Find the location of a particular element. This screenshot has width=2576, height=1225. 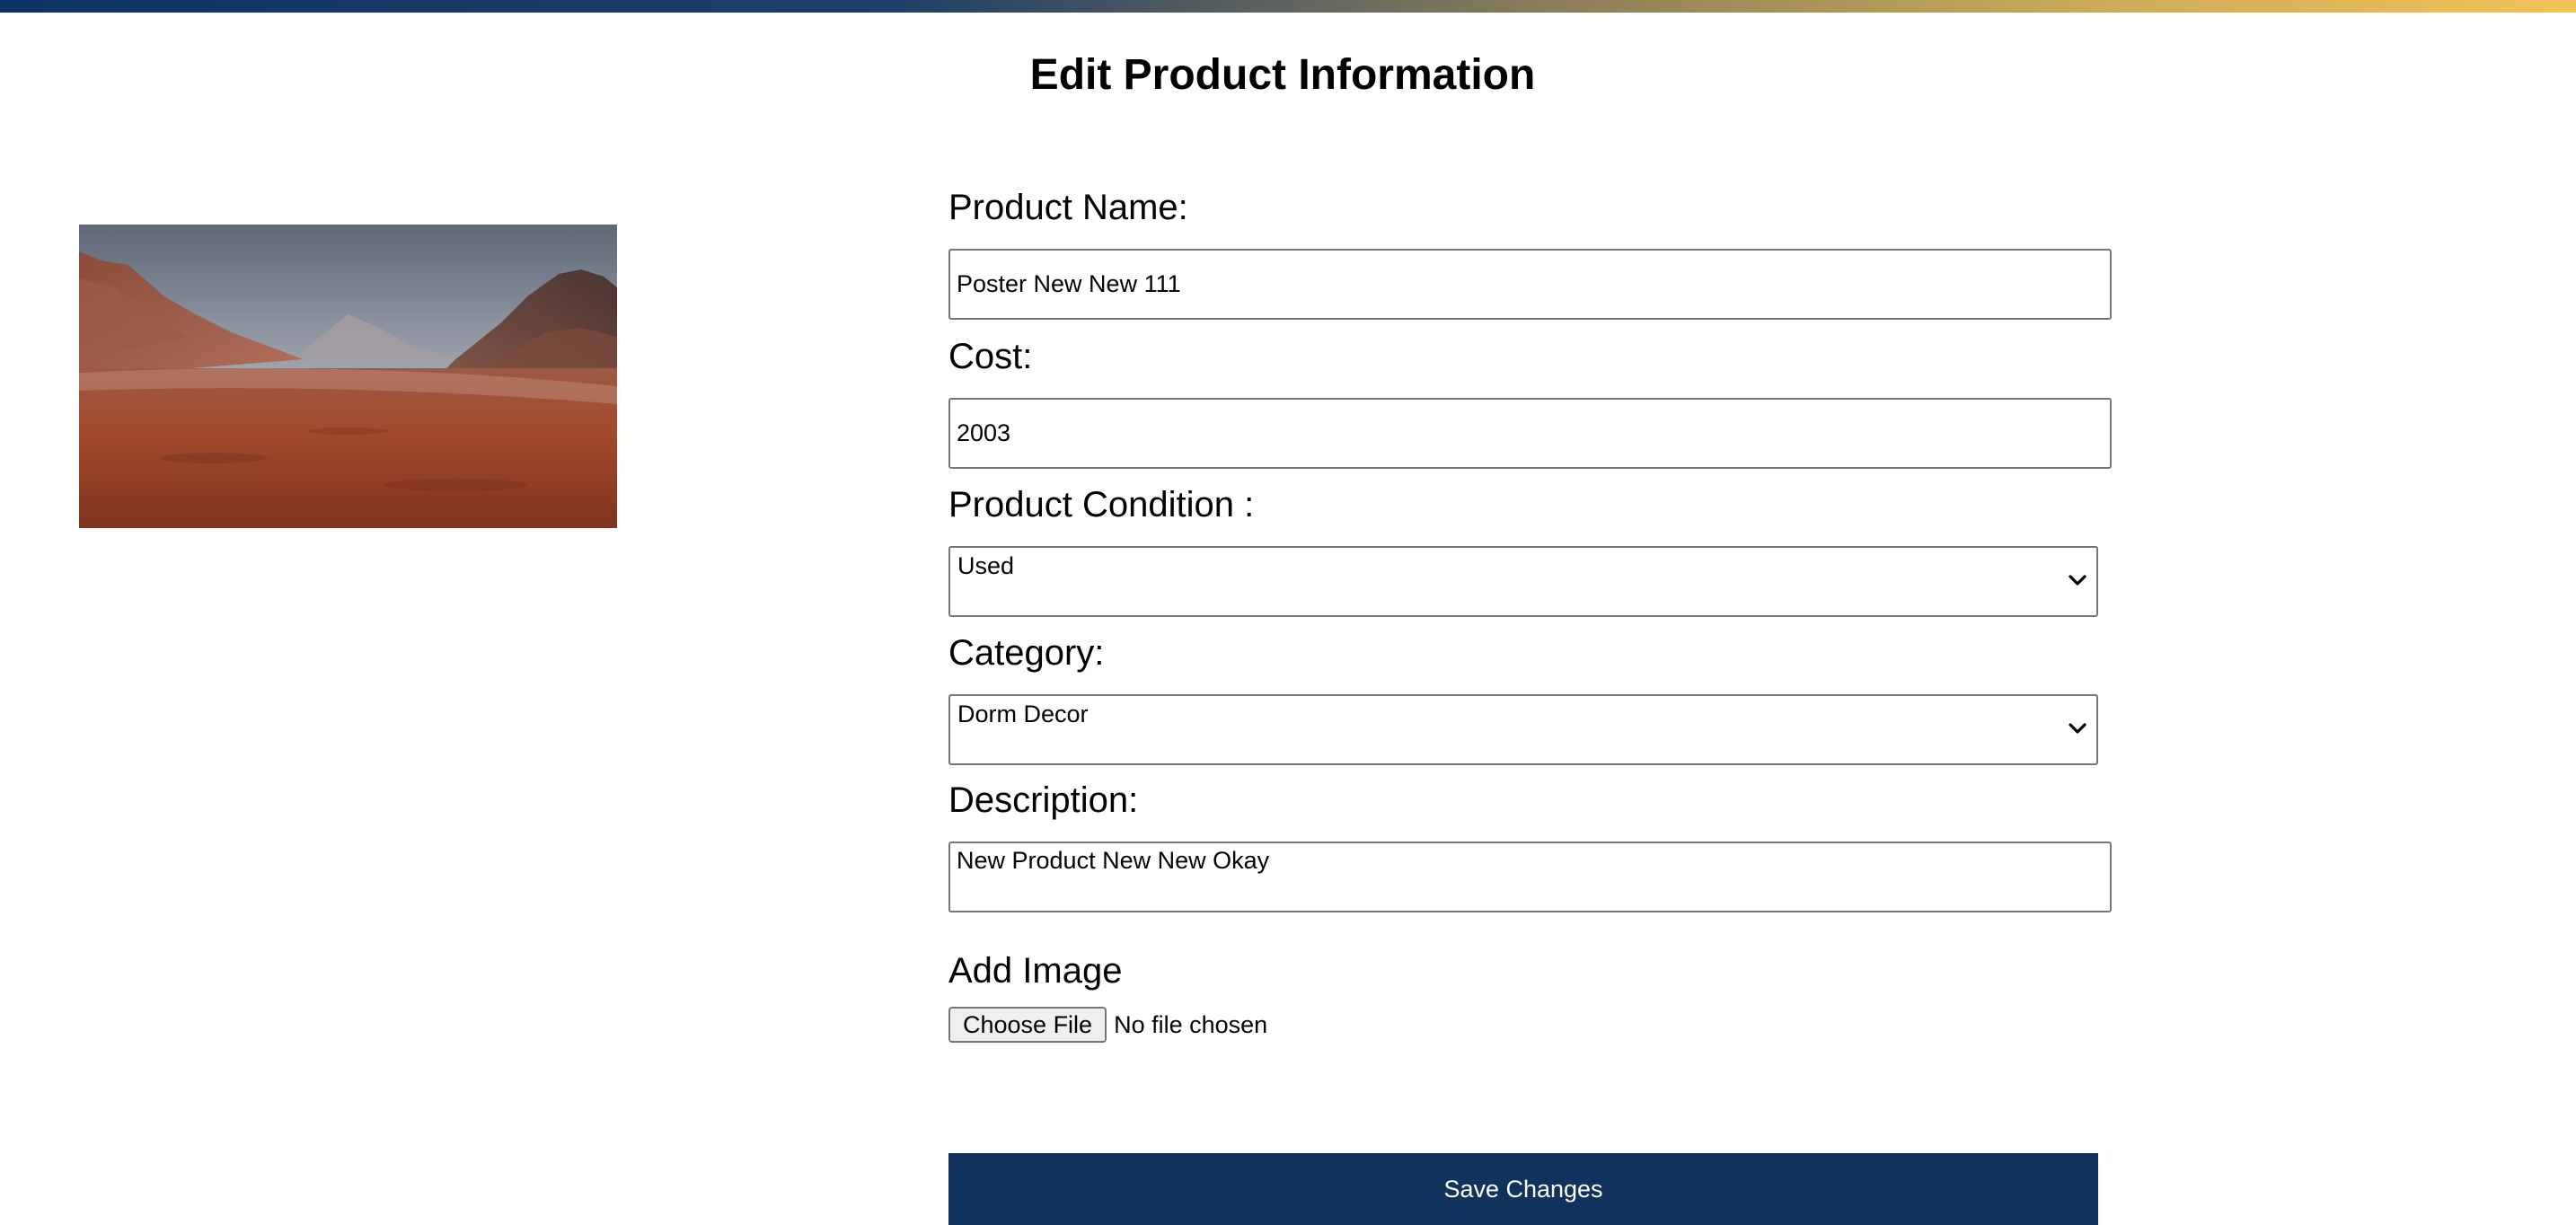

product-condition-label: Product Condition : is located at coordinates (1101, 504).